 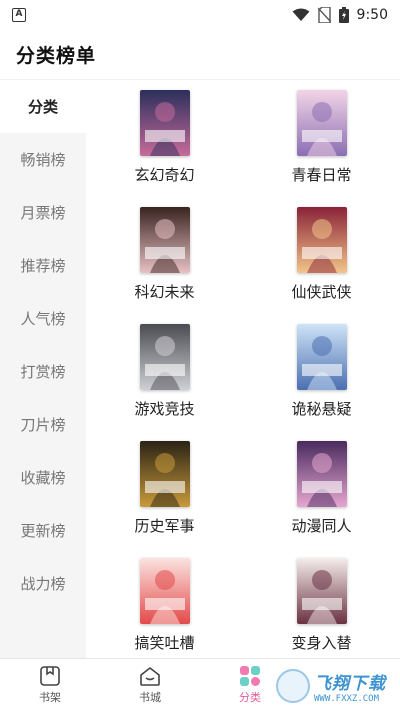 I want to click on category-item: 变身入替, so click(x=321, y=608).